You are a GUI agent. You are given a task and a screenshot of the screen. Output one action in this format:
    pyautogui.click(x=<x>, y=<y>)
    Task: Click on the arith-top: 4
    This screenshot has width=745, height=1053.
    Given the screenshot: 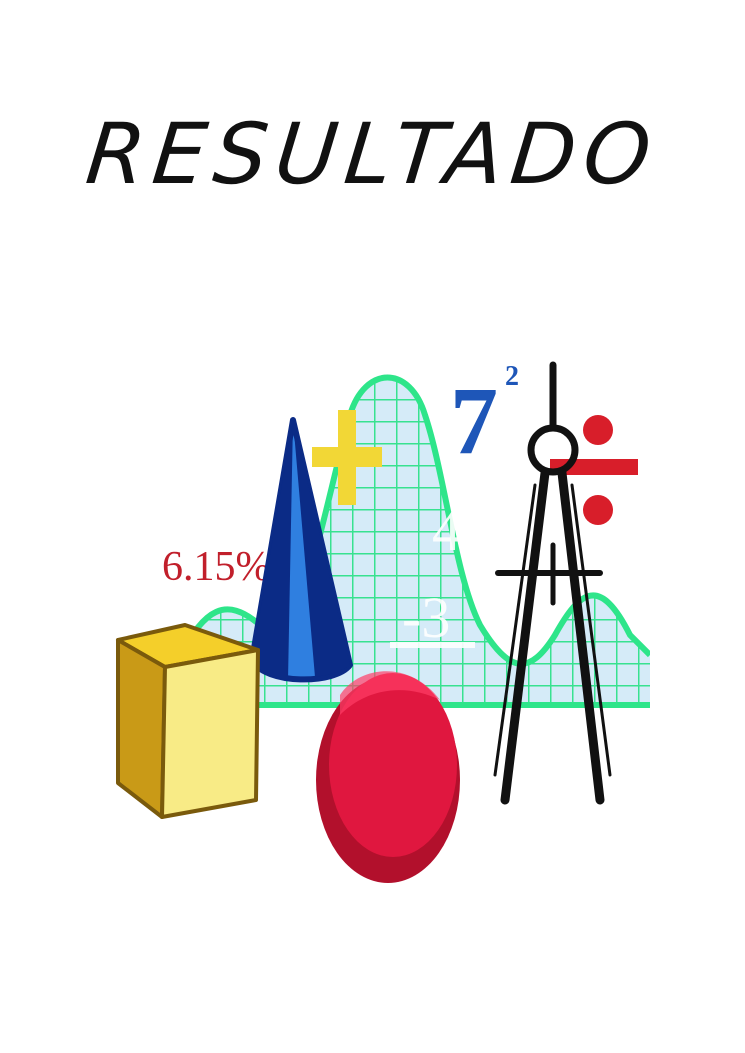 What is the action you would take?
    pyautogui.click(x=446, y=530)
    